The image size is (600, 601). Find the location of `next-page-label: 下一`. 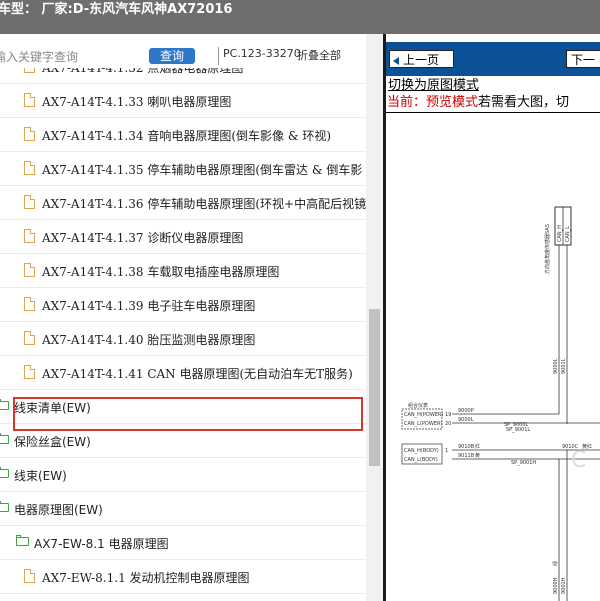

next-page-label: 下一 is located at coordinates (583, 60).